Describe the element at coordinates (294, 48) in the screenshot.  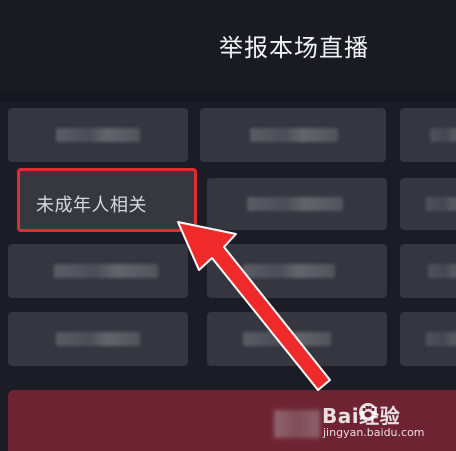
I see `page-title: 举报本场直播` at that location.